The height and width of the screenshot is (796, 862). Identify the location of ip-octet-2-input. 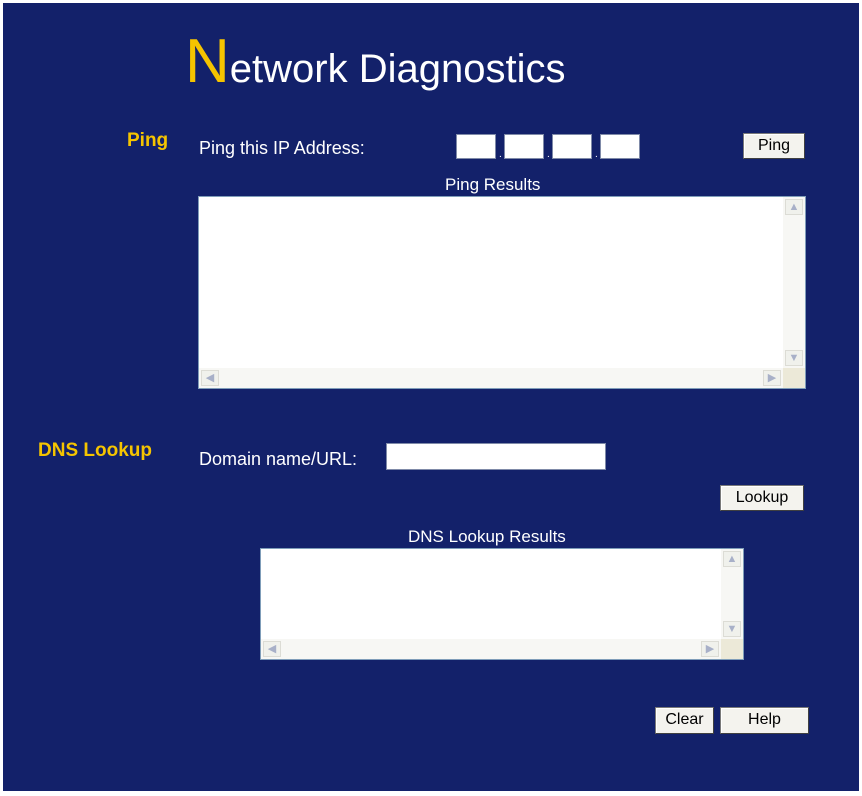
(524, 146).